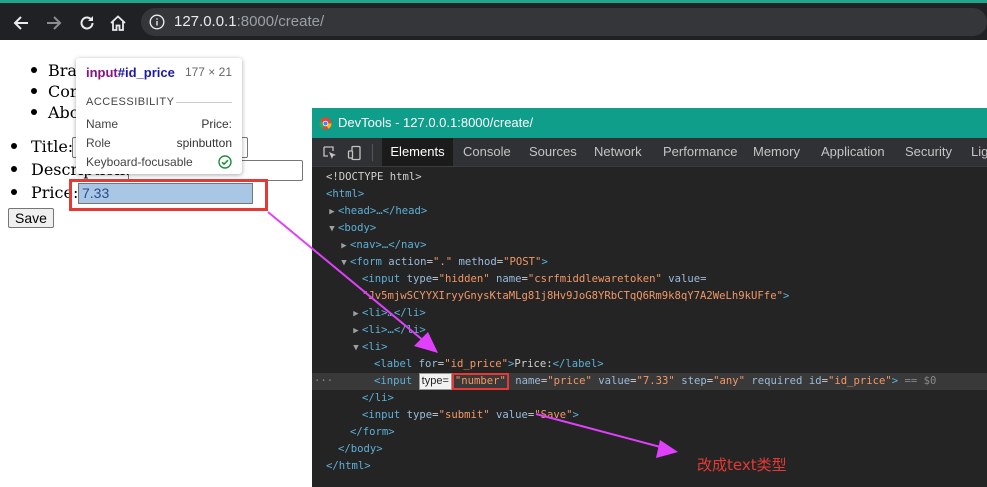  What do you see at coordinates (477, 262) in the screenshot?
I see `attr-name: method` at bounding box center [477, 262].